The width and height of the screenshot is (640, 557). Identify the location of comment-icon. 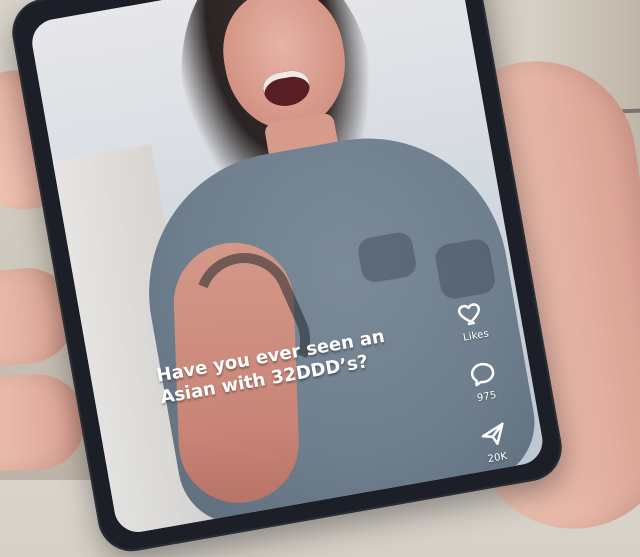
(482, 374).